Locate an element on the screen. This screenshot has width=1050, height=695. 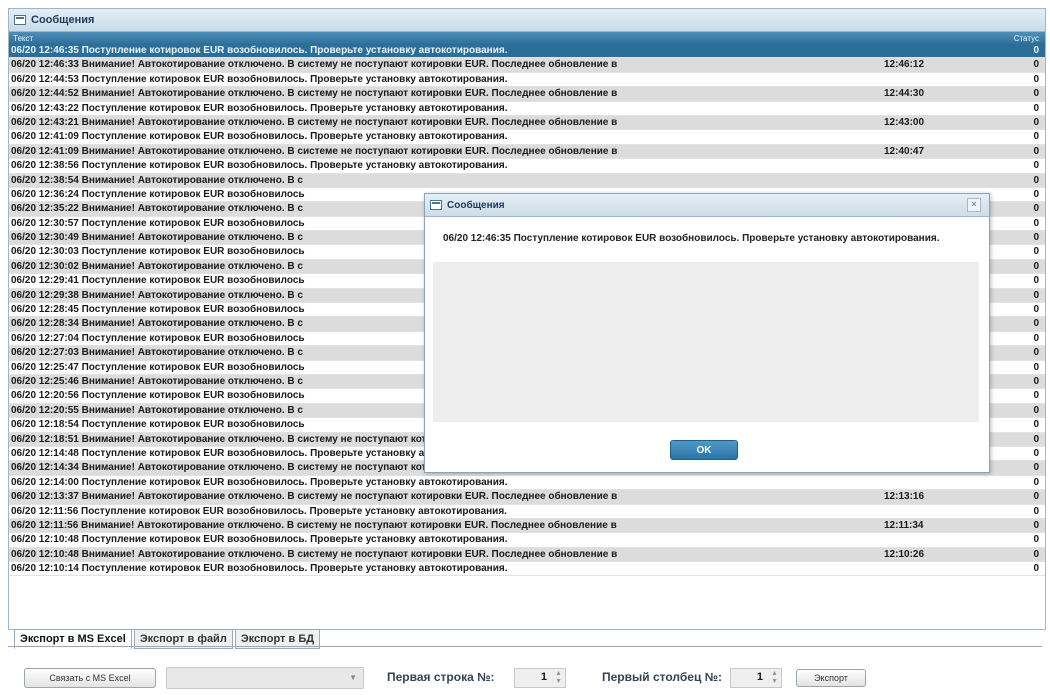
first-row-stepper: 1 ▲ ▼ is located at coordinates (540, 678).